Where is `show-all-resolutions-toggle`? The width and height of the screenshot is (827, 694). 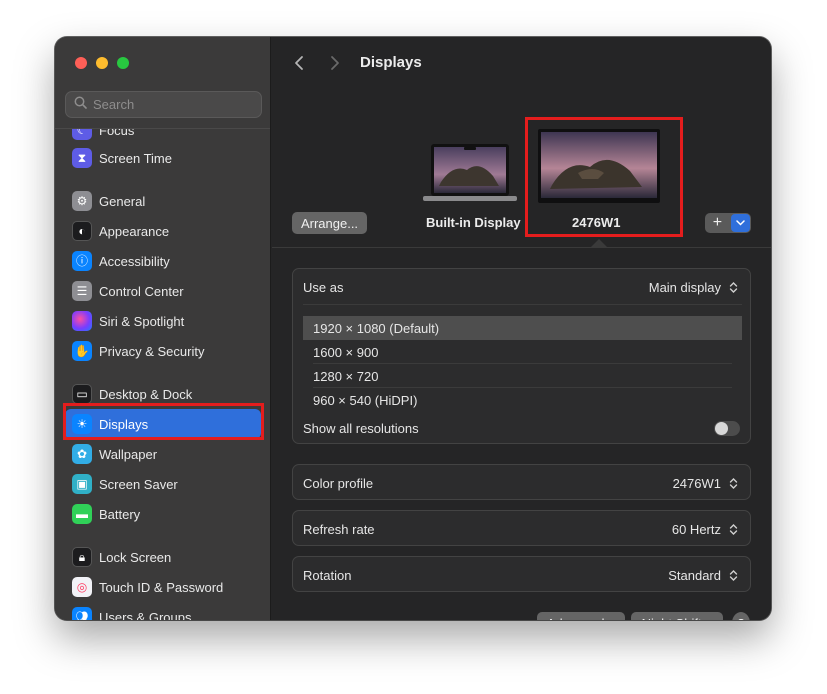 show-all-resolutions-toggle is located at coordinates (727, 428).